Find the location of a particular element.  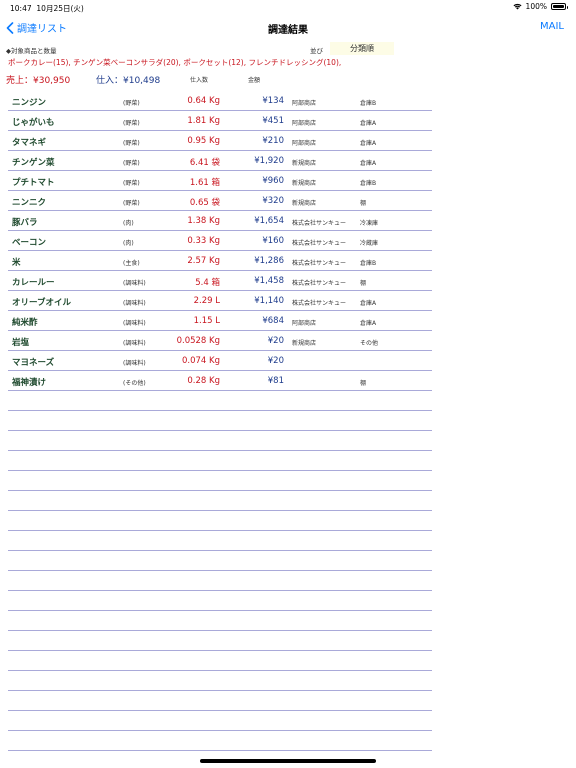

item-amount: ¥451 is located at coordinates (273, 121).